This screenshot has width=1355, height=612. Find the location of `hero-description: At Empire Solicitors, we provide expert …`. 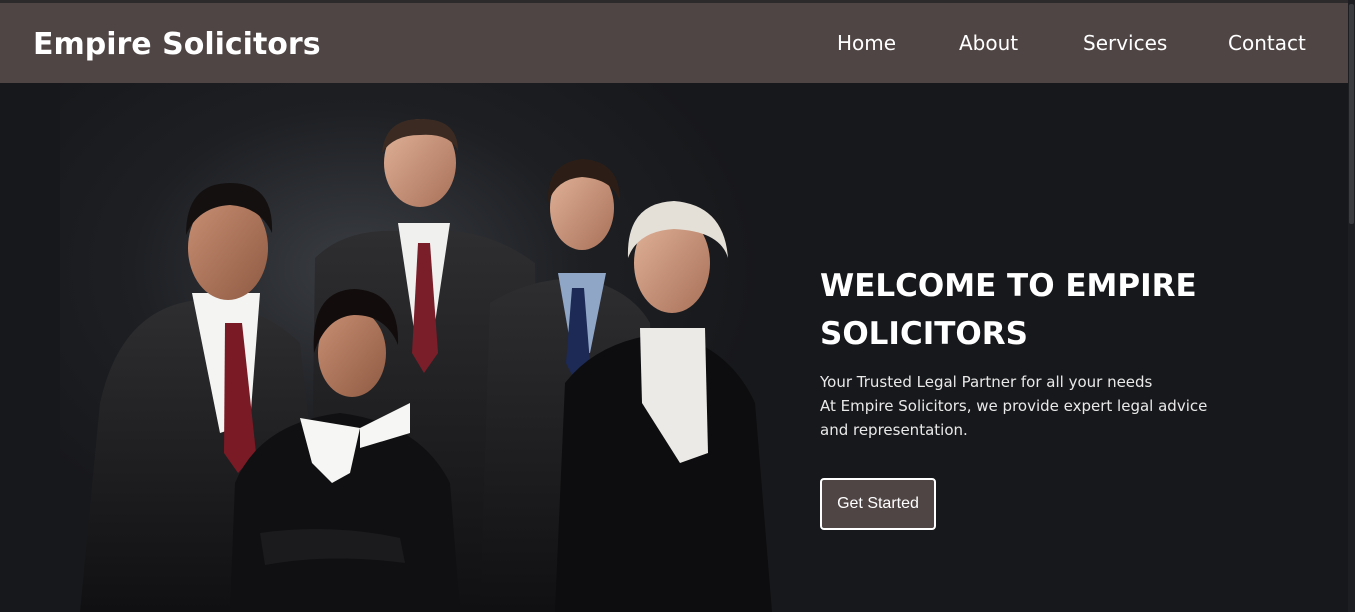

hero-description: At Empire Solicitors, we provide expert … is located at coordinates (1014, 418).